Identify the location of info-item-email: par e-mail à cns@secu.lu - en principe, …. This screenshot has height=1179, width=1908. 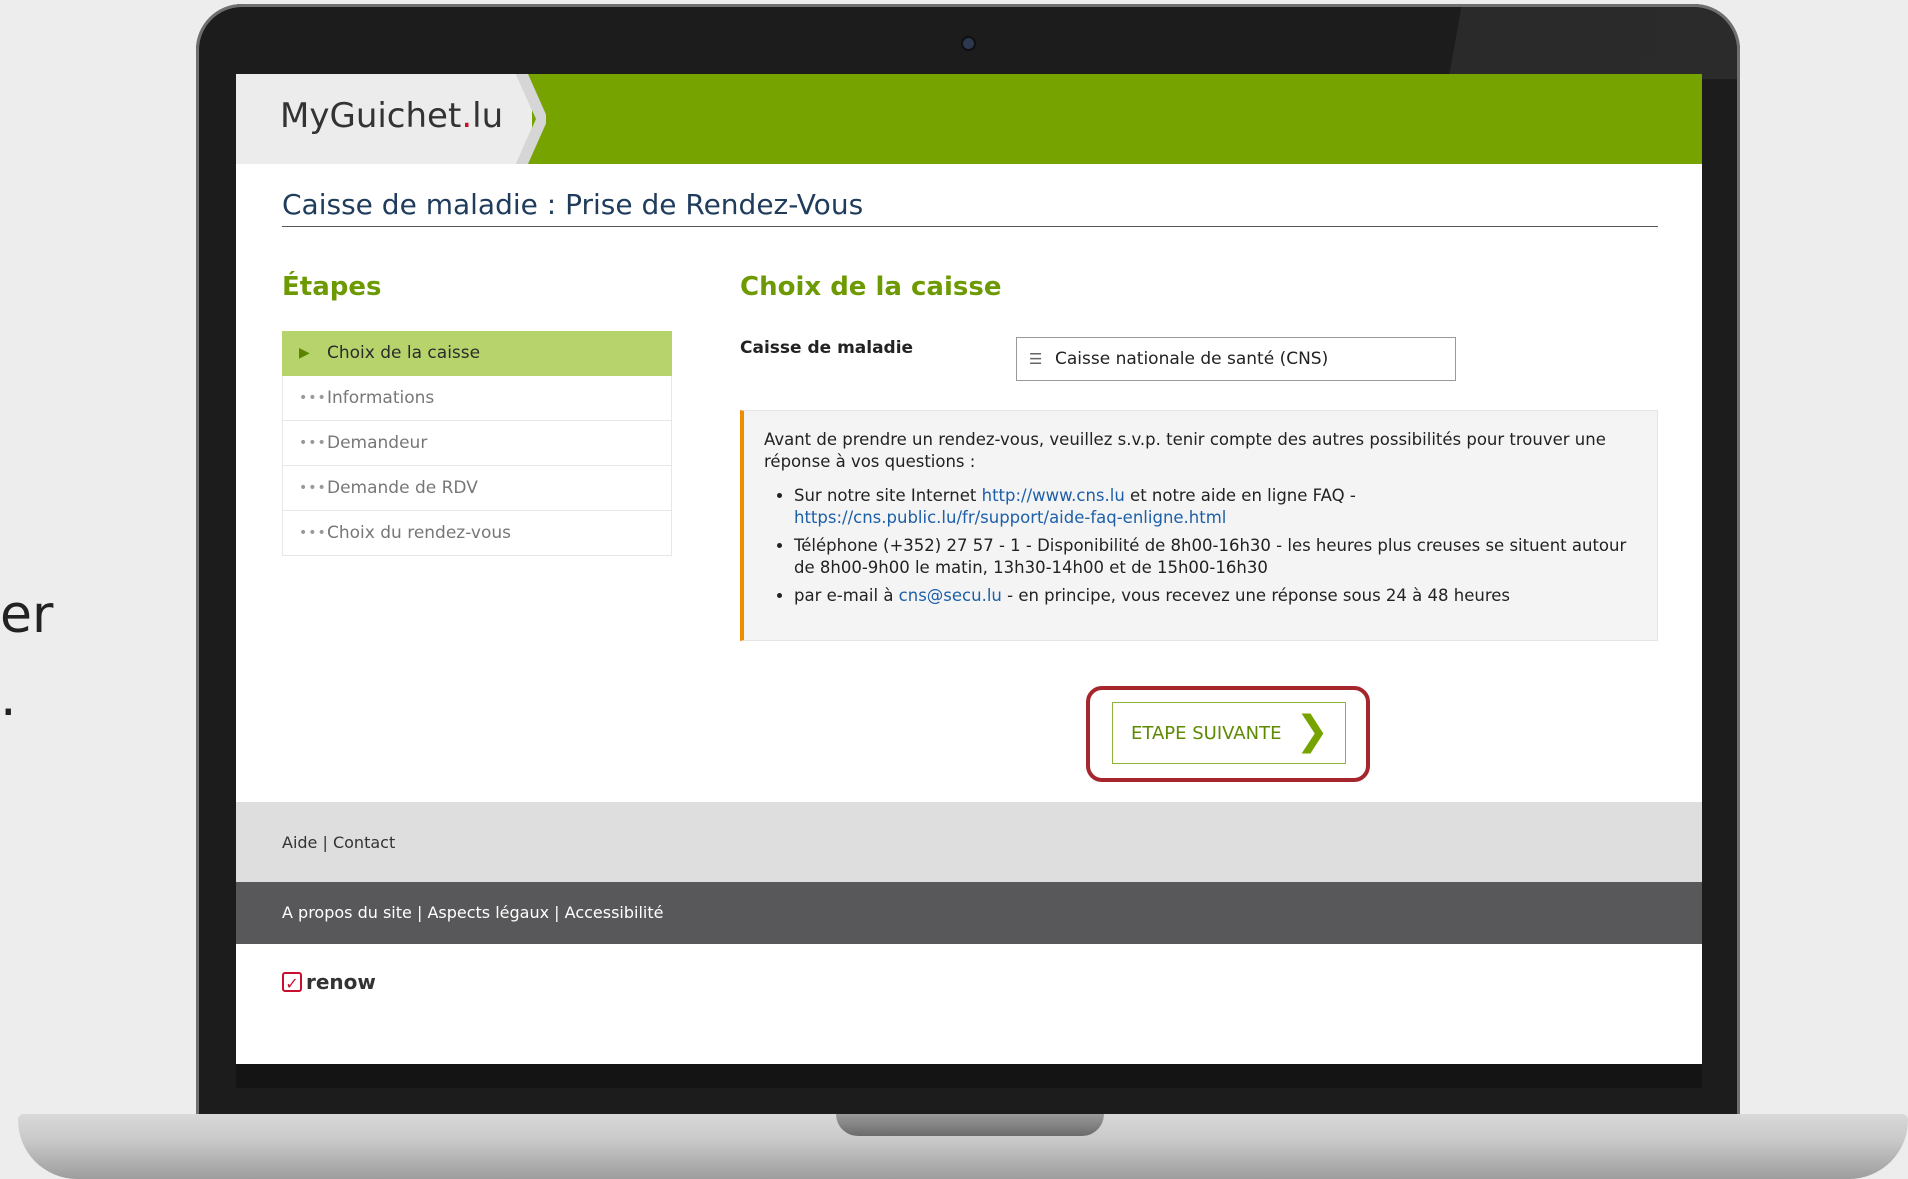
(1215, 596).